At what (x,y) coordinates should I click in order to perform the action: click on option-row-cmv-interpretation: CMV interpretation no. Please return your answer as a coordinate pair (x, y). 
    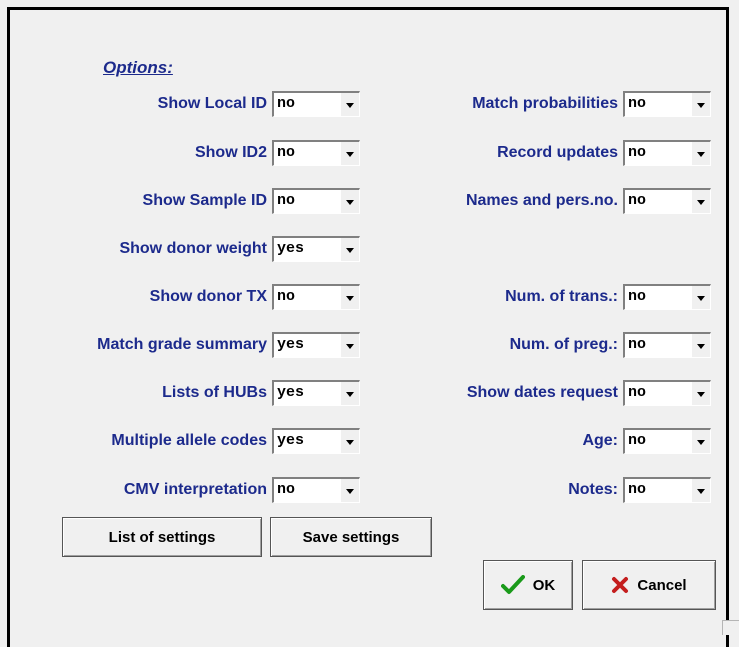
    Looking at the image, I should click on (180, 490).